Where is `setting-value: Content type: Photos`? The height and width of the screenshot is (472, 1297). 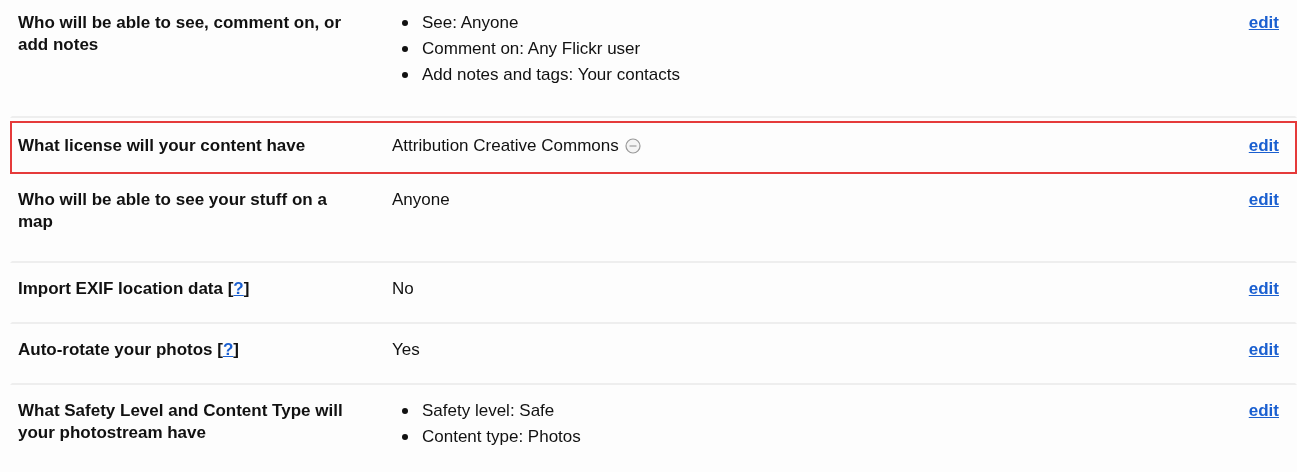
setting-value: Content type: Photos is located at coordinates (501, 437).